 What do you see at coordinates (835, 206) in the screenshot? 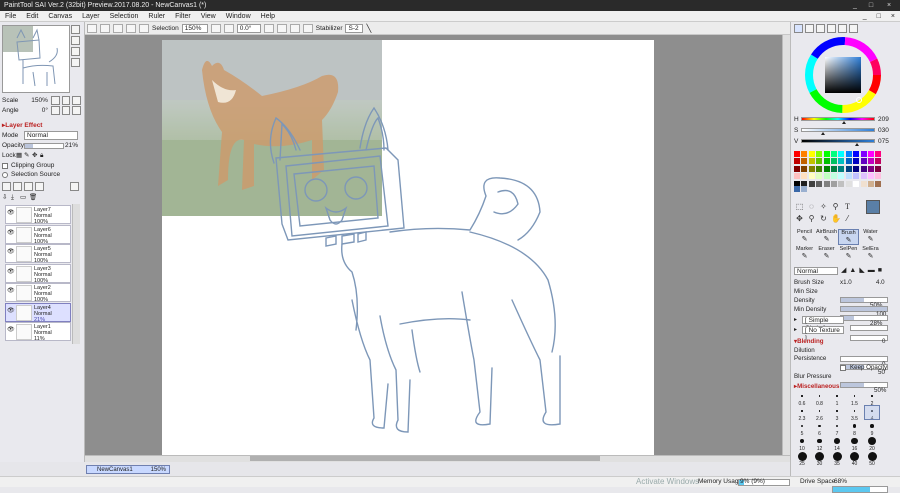
I see `eyedropper-icon: ⚲` at bounding box center [835, 206].